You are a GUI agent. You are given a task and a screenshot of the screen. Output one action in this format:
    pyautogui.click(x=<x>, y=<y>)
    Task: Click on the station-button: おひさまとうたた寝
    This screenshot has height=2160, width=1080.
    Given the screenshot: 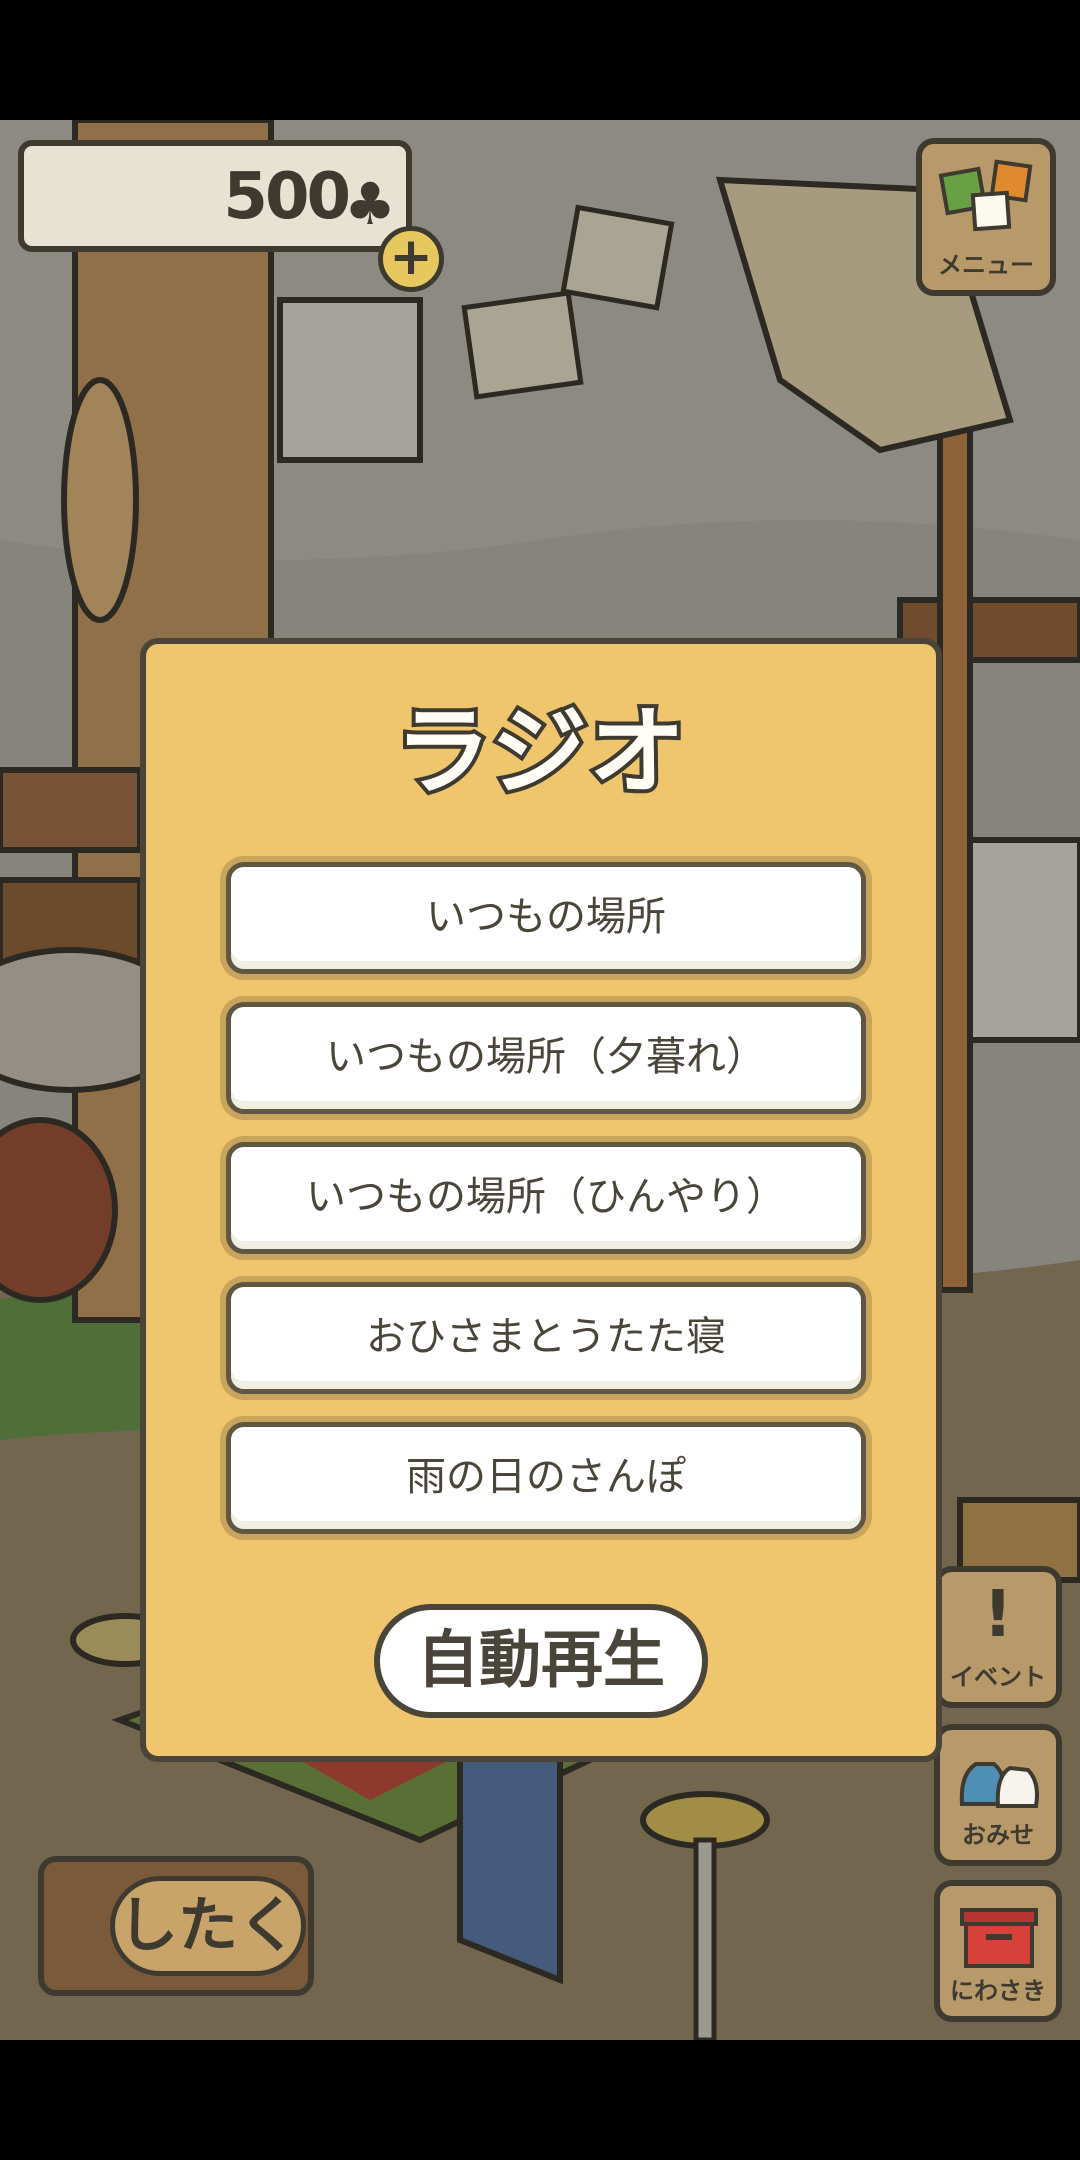 What is the action you would take?
    pyautogui.click(x=546, y=1338)
    